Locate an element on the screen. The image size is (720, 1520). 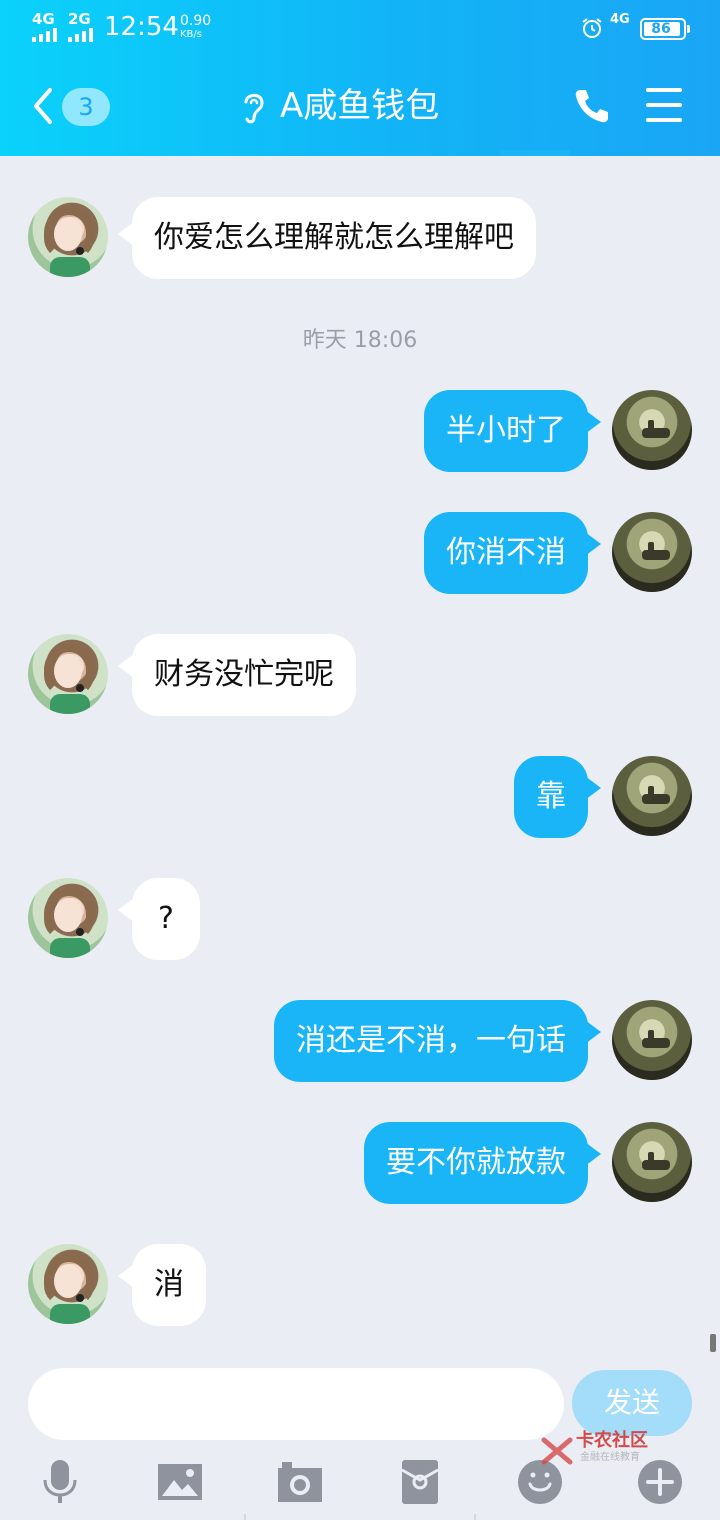
signal-4g: 4G is located at coordinates (43, 19).